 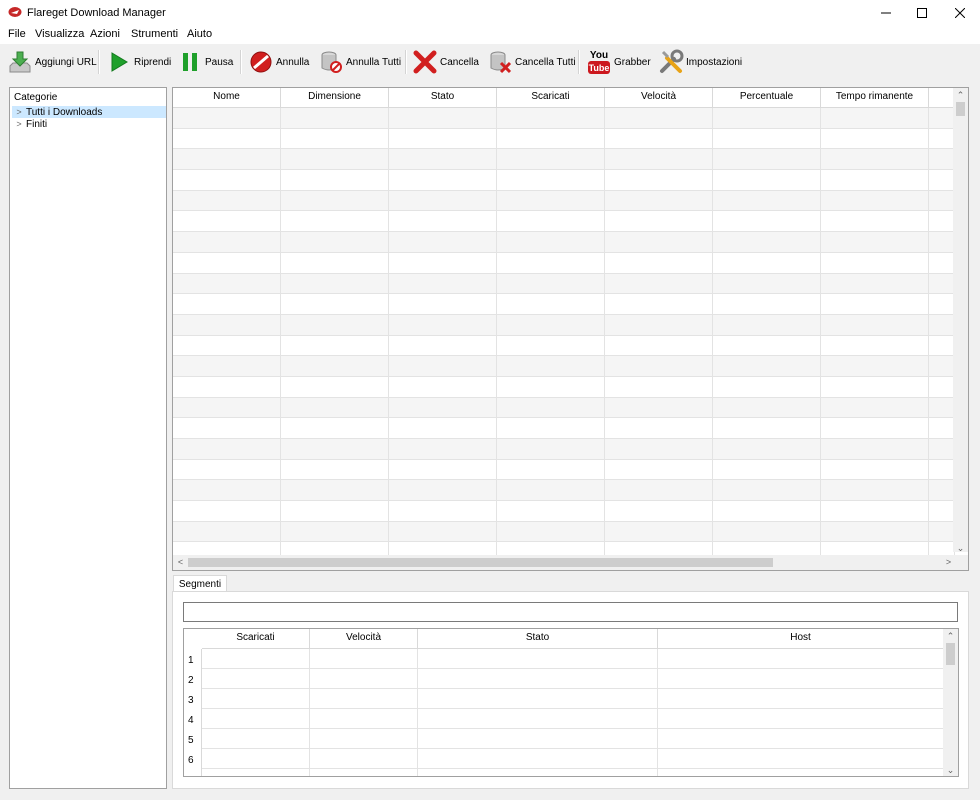 I want to click on add-url-button: Aggiungi URL, so click(x=52, y=62).